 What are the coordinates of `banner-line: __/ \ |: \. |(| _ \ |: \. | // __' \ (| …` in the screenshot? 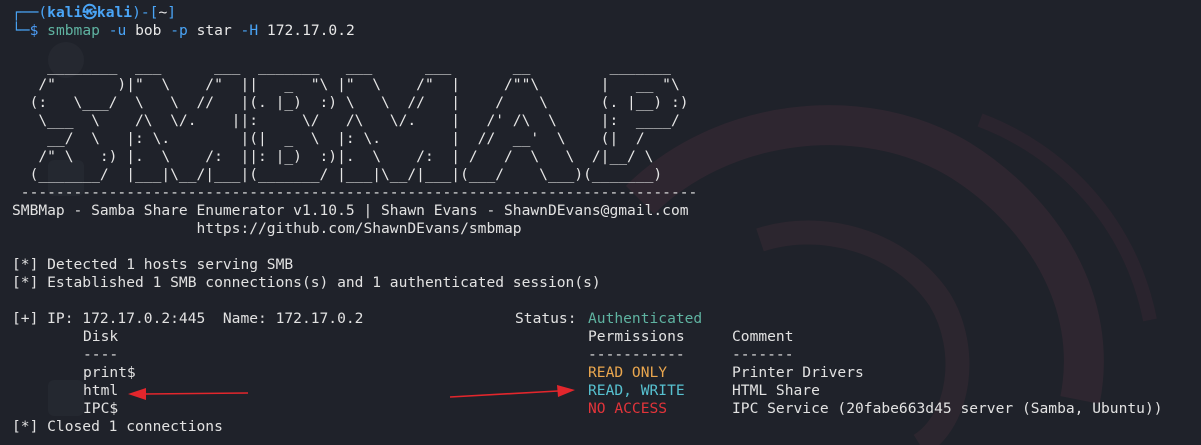 It's located at (328, 138).